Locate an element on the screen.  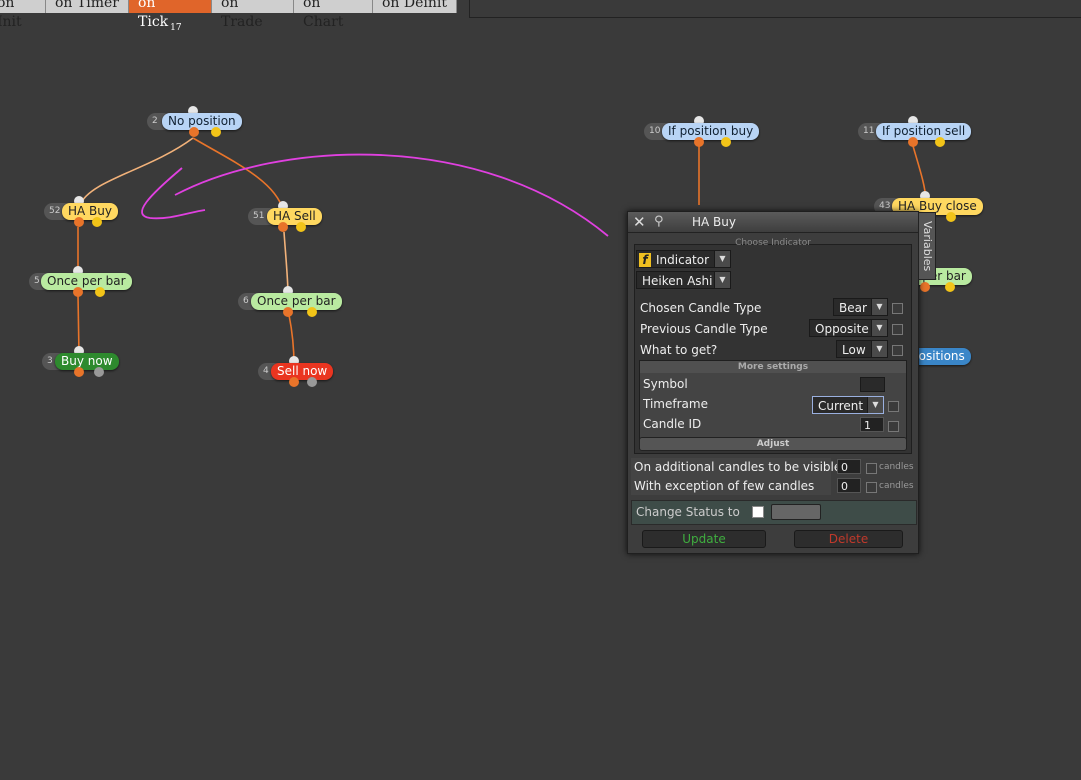
additional-candles-checkbox is located at coordinates (871, 468).